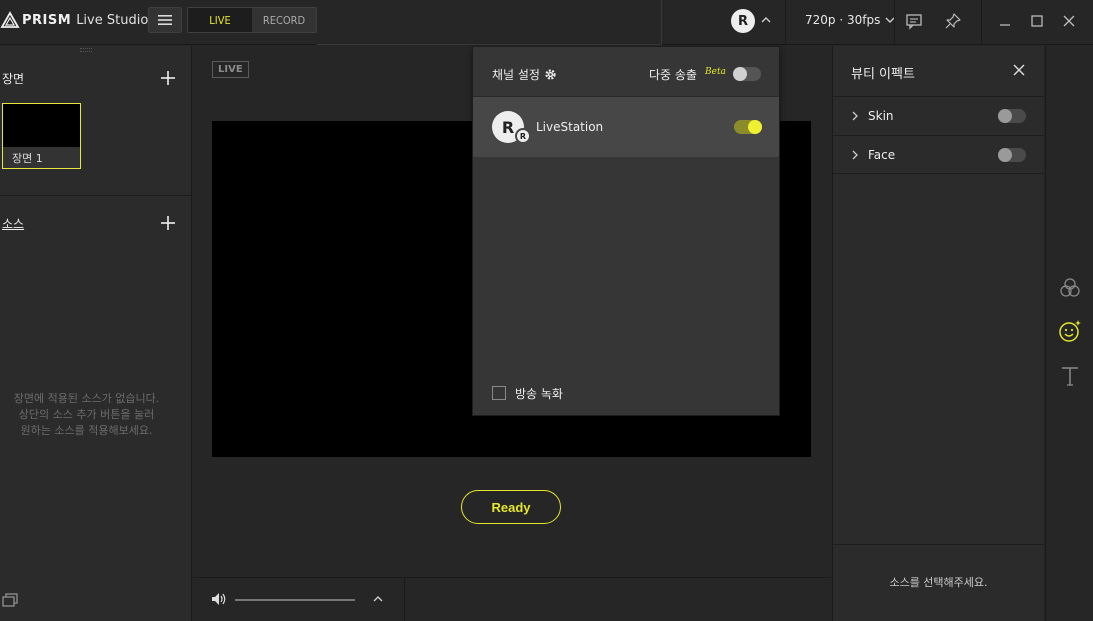 Image resolution: width=1093 pixels, height=621 pixels. What do you see at coordinates (512, 599) in the screenshot?
I see `audio-bar` at bounding box center [512, 599].